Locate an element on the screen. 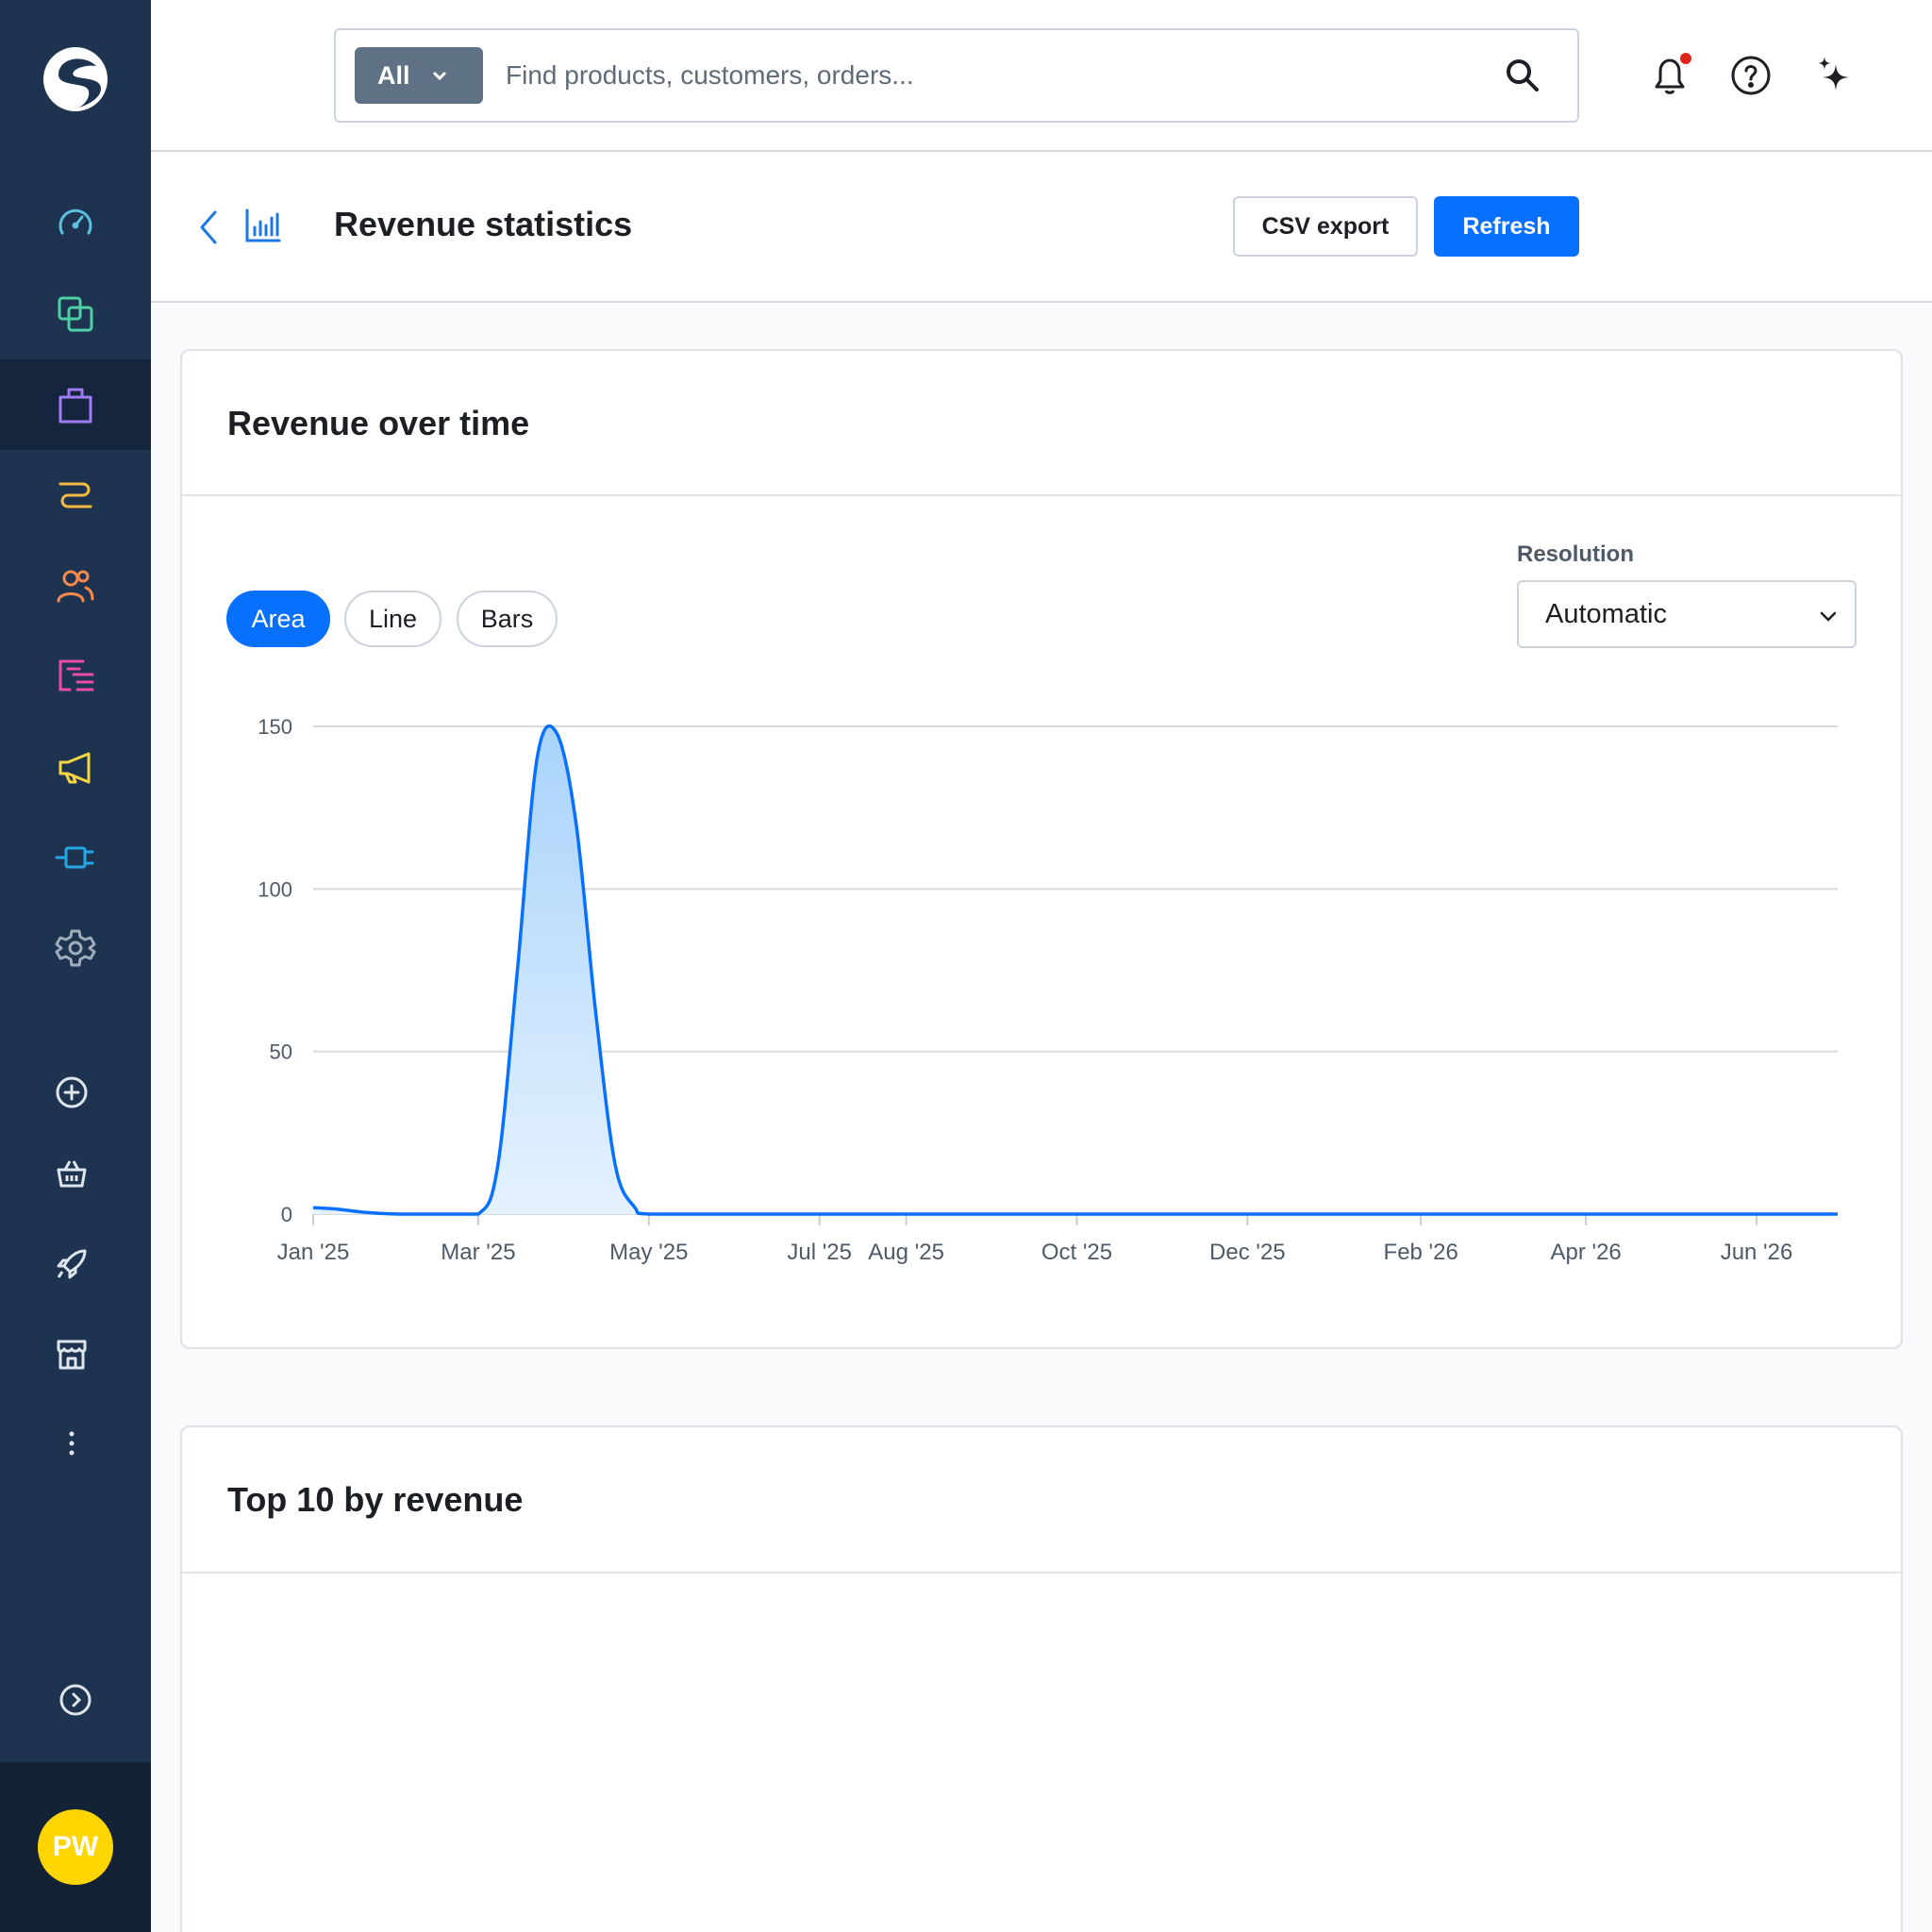 The image size is (1932, 1932). global-search: All is located at coordinates (957, 75).